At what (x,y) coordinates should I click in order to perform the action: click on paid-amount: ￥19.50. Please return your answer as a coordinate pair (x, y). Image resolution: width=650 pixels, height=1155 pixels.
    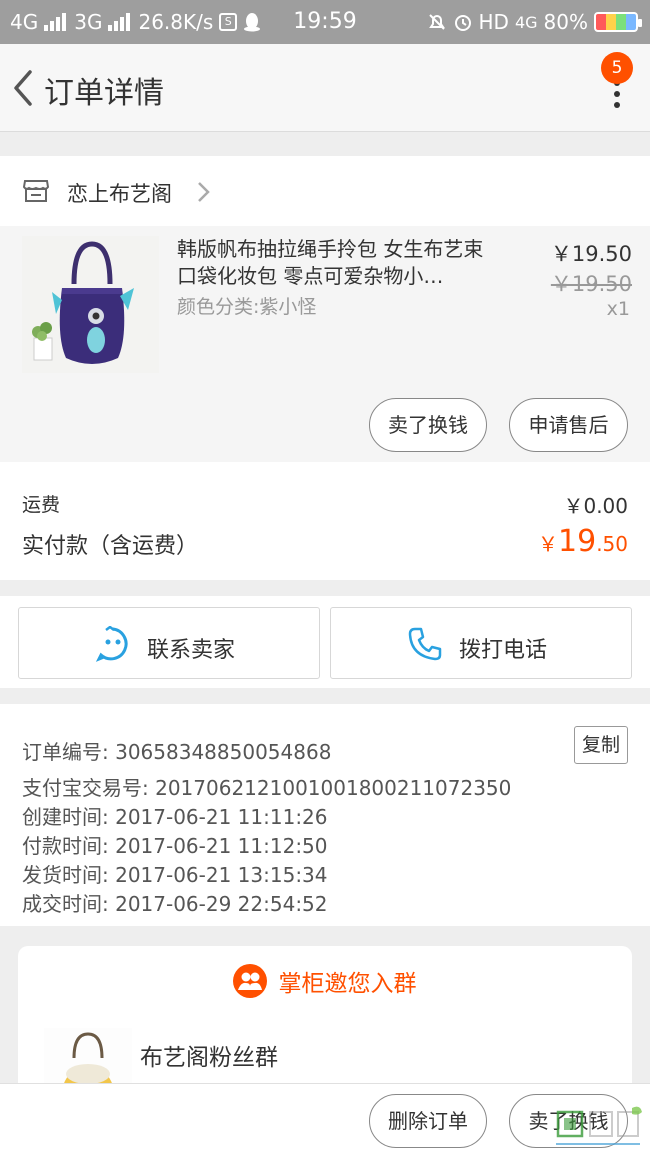
    Looking at the image, I should click on (583, 541).